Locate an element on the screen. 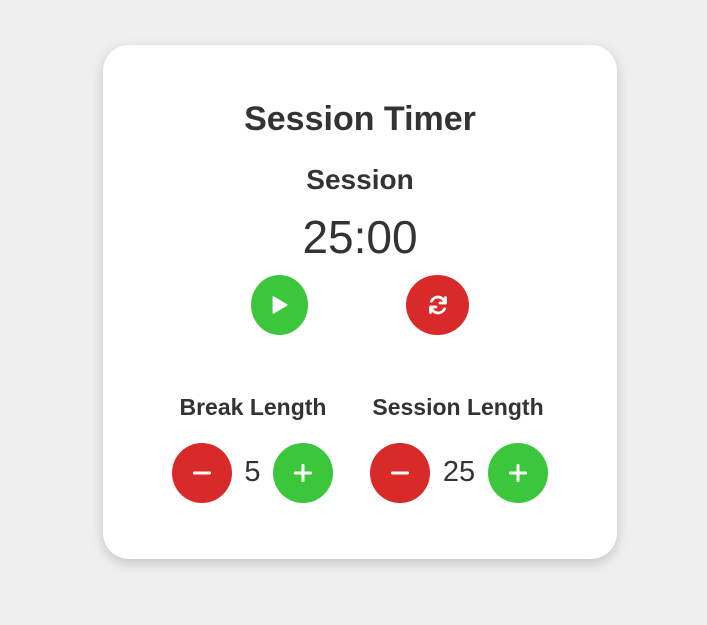 The image size is (707, 625). start-button is located at coordinates (279, 305).